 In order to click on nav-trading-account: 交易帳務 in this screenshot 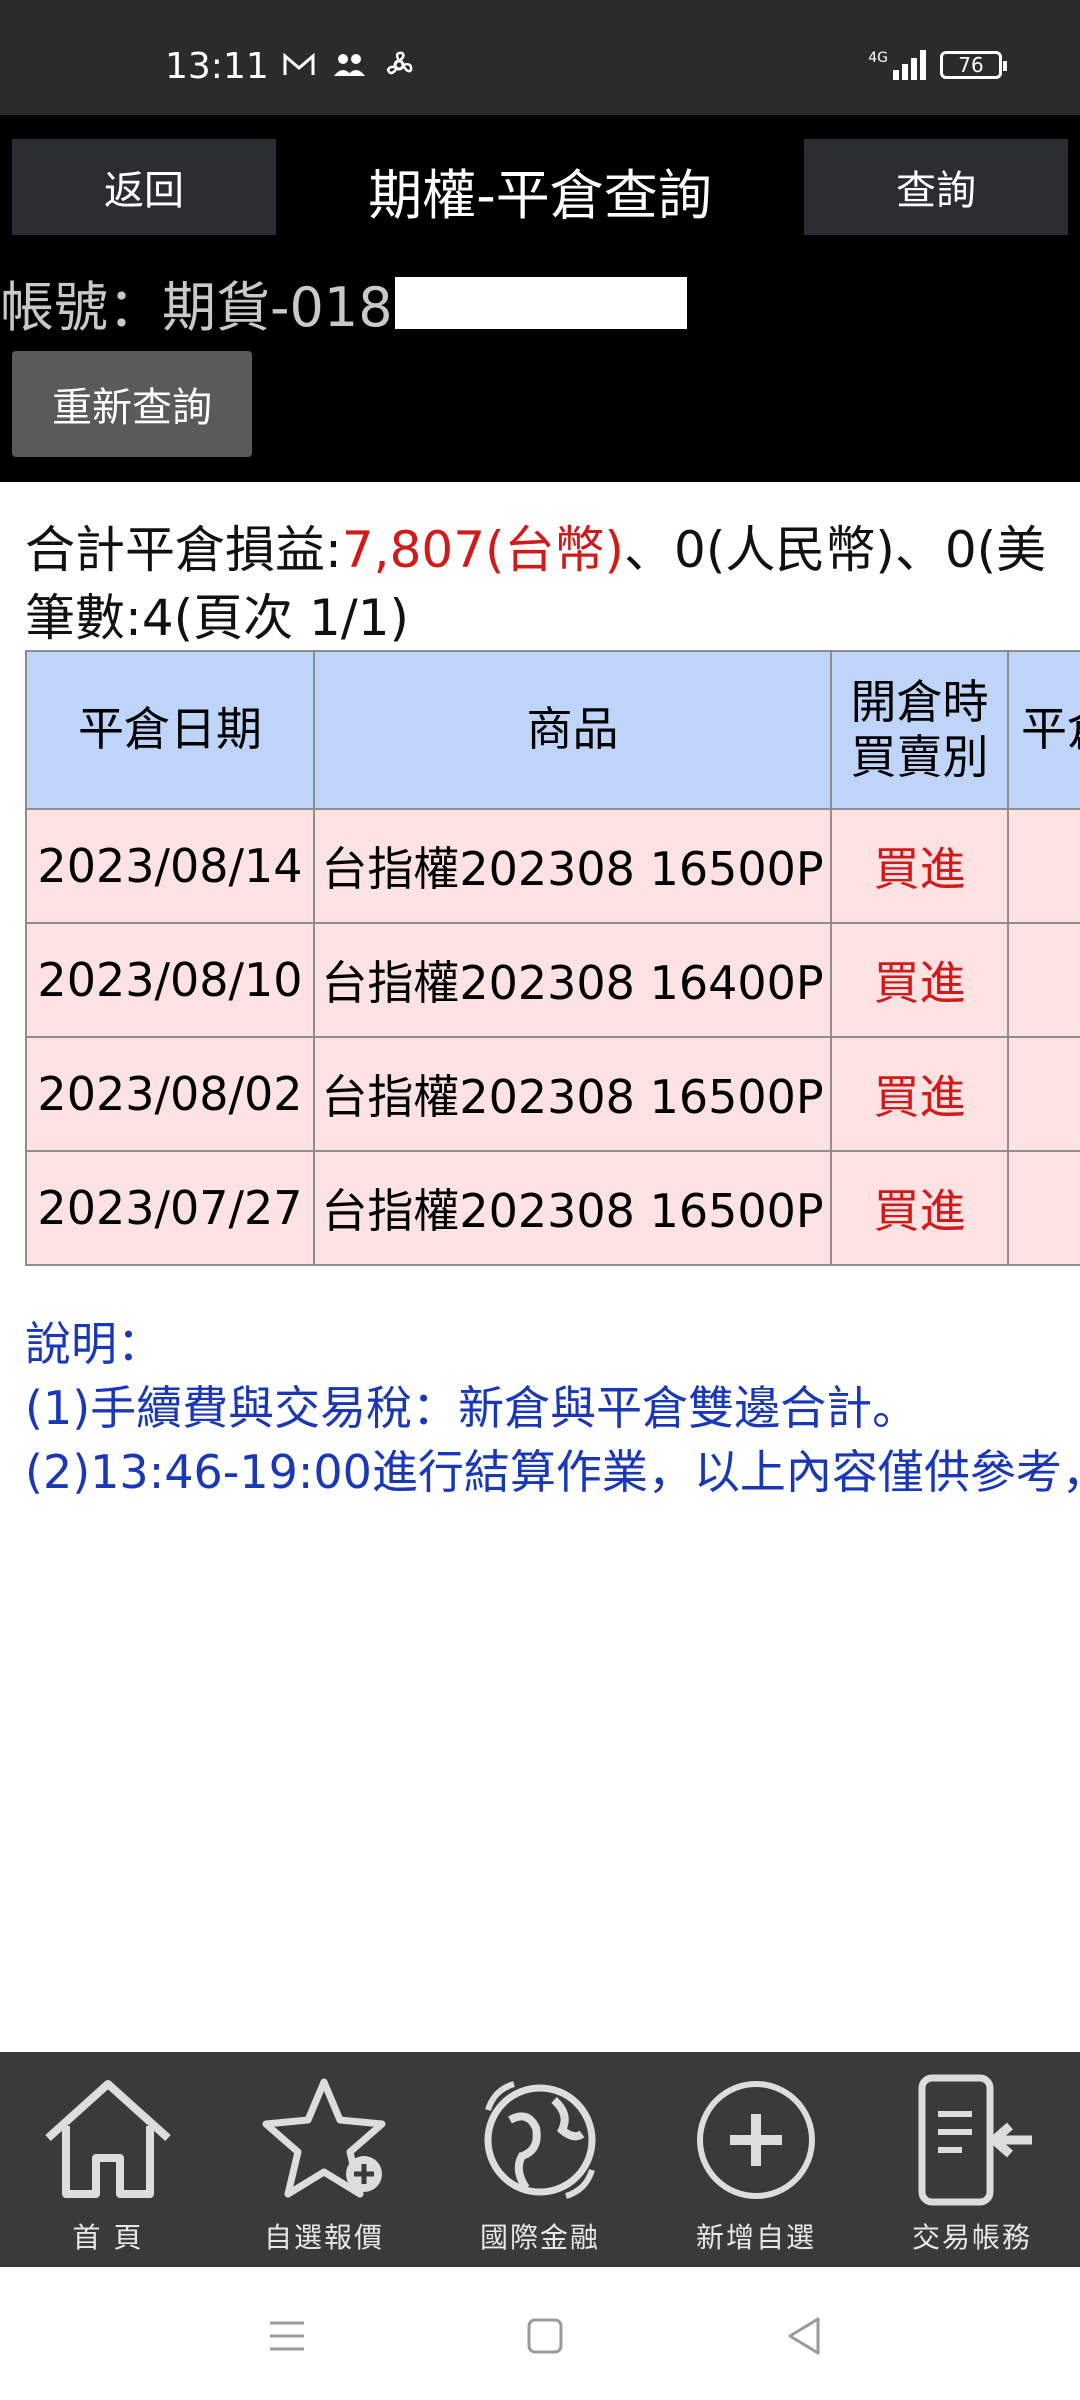, I will do `click(972, 2159)`.